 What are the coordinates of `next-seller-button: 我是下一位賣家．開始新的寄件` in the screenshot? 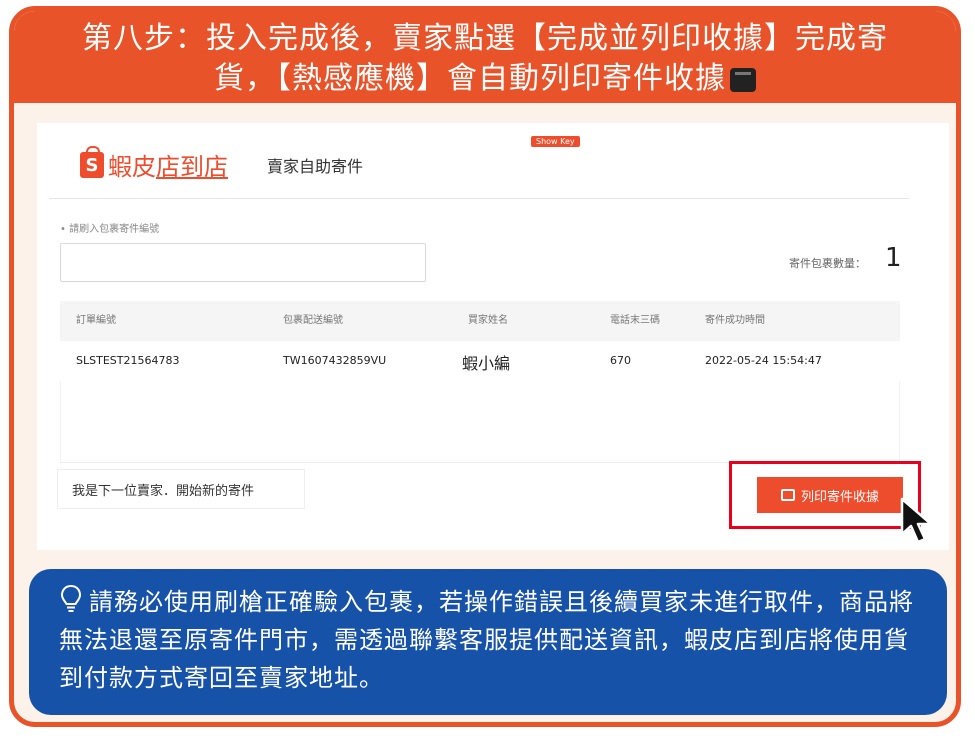 It's located at (181, 489).